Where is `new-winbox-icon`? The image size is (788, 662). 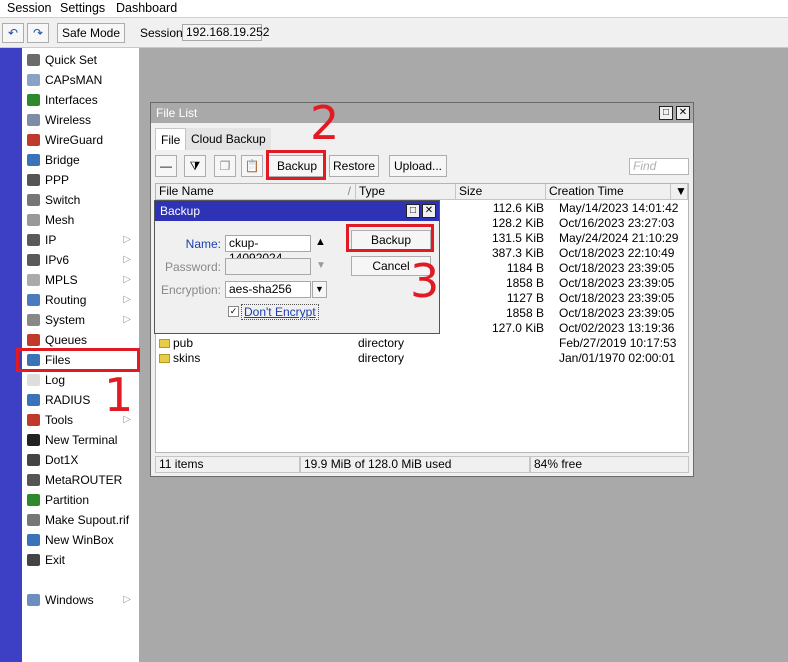
new-winbox-icon is located at coordinates (33, 540).